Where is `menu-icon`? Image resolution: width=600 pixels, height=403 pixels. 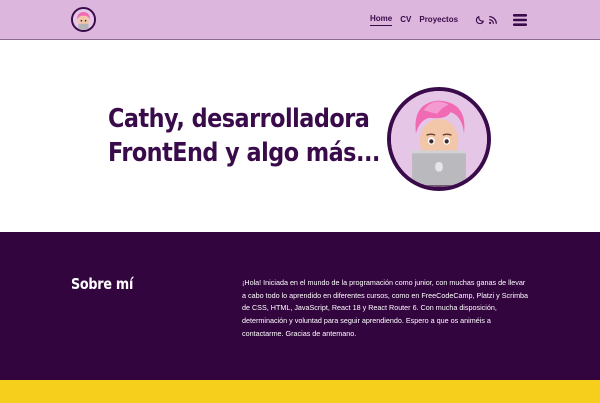 menu-icon is located at coordinates (520, 22).